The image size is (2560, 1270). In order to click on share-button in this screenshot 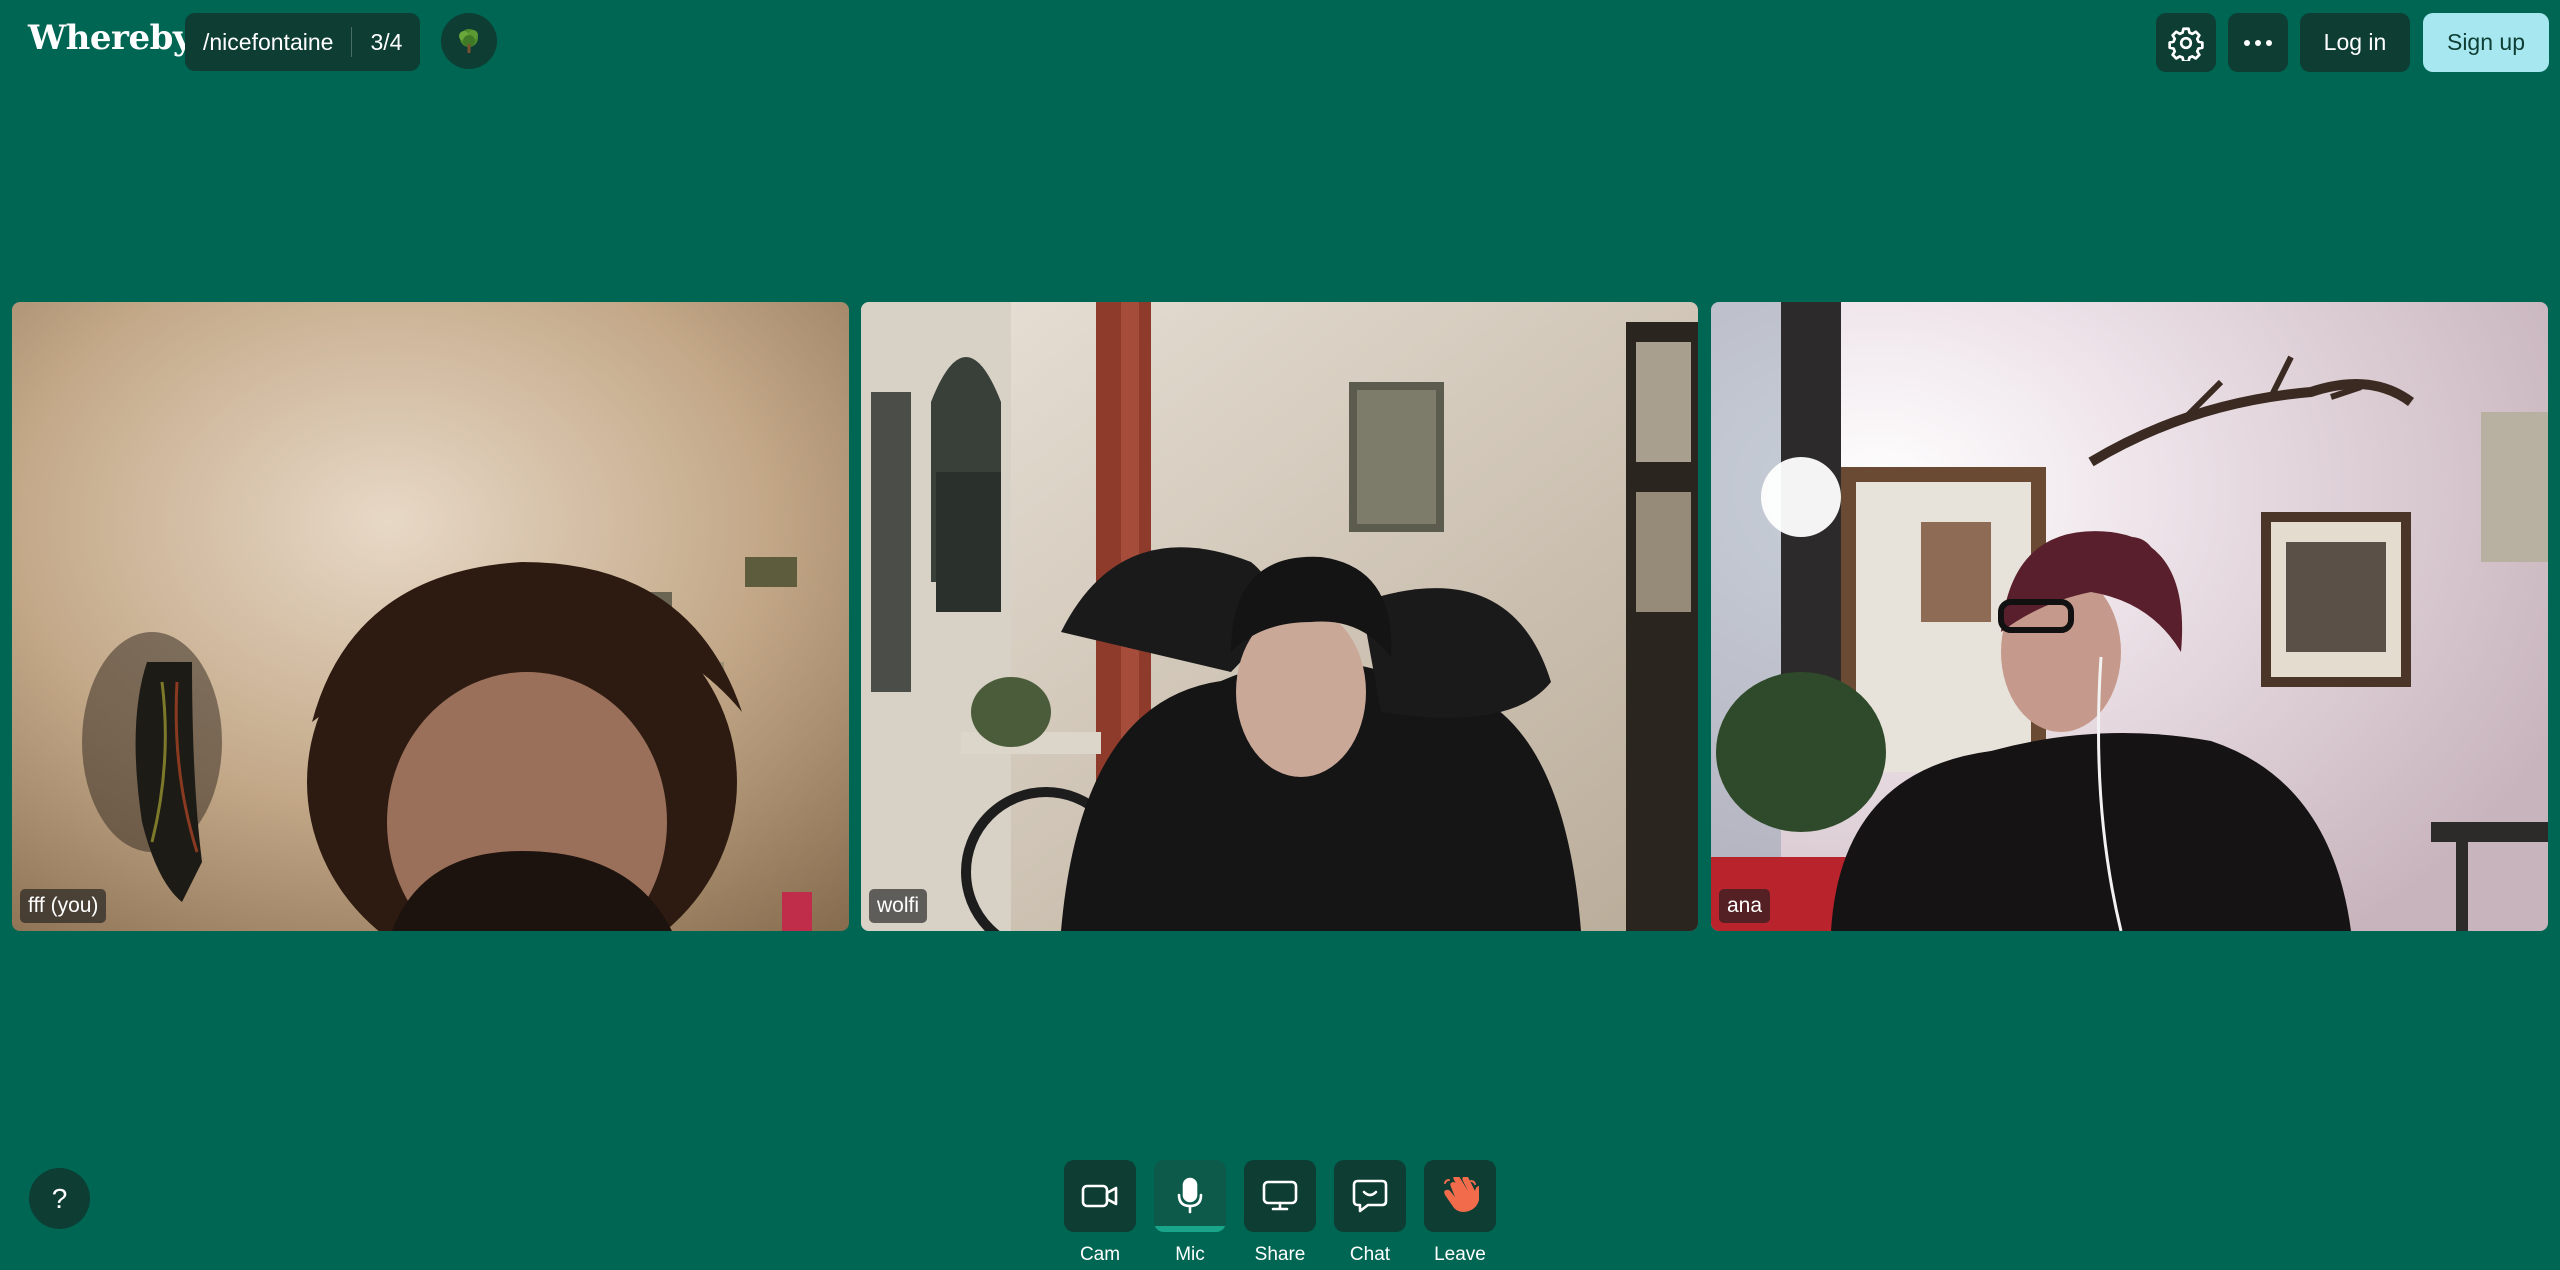, I will do `click(1280, 1196)`.